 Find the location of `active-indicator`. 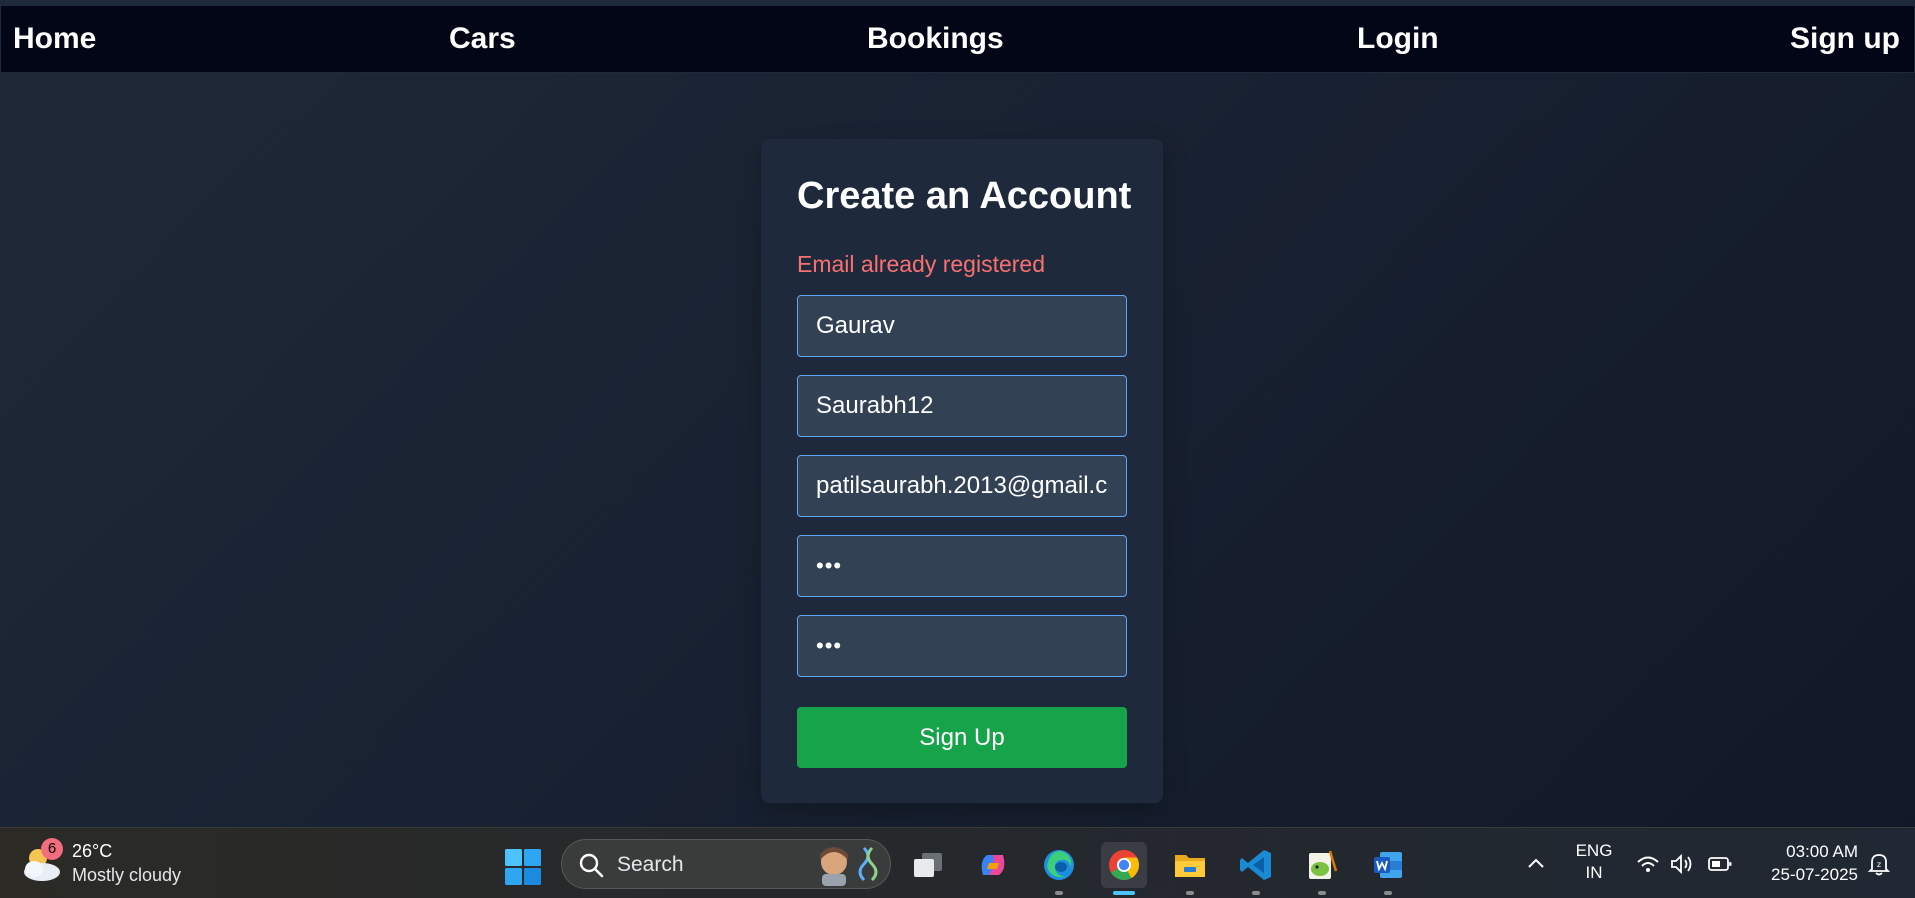

active-indicator is located at coordinates (1124, 893).